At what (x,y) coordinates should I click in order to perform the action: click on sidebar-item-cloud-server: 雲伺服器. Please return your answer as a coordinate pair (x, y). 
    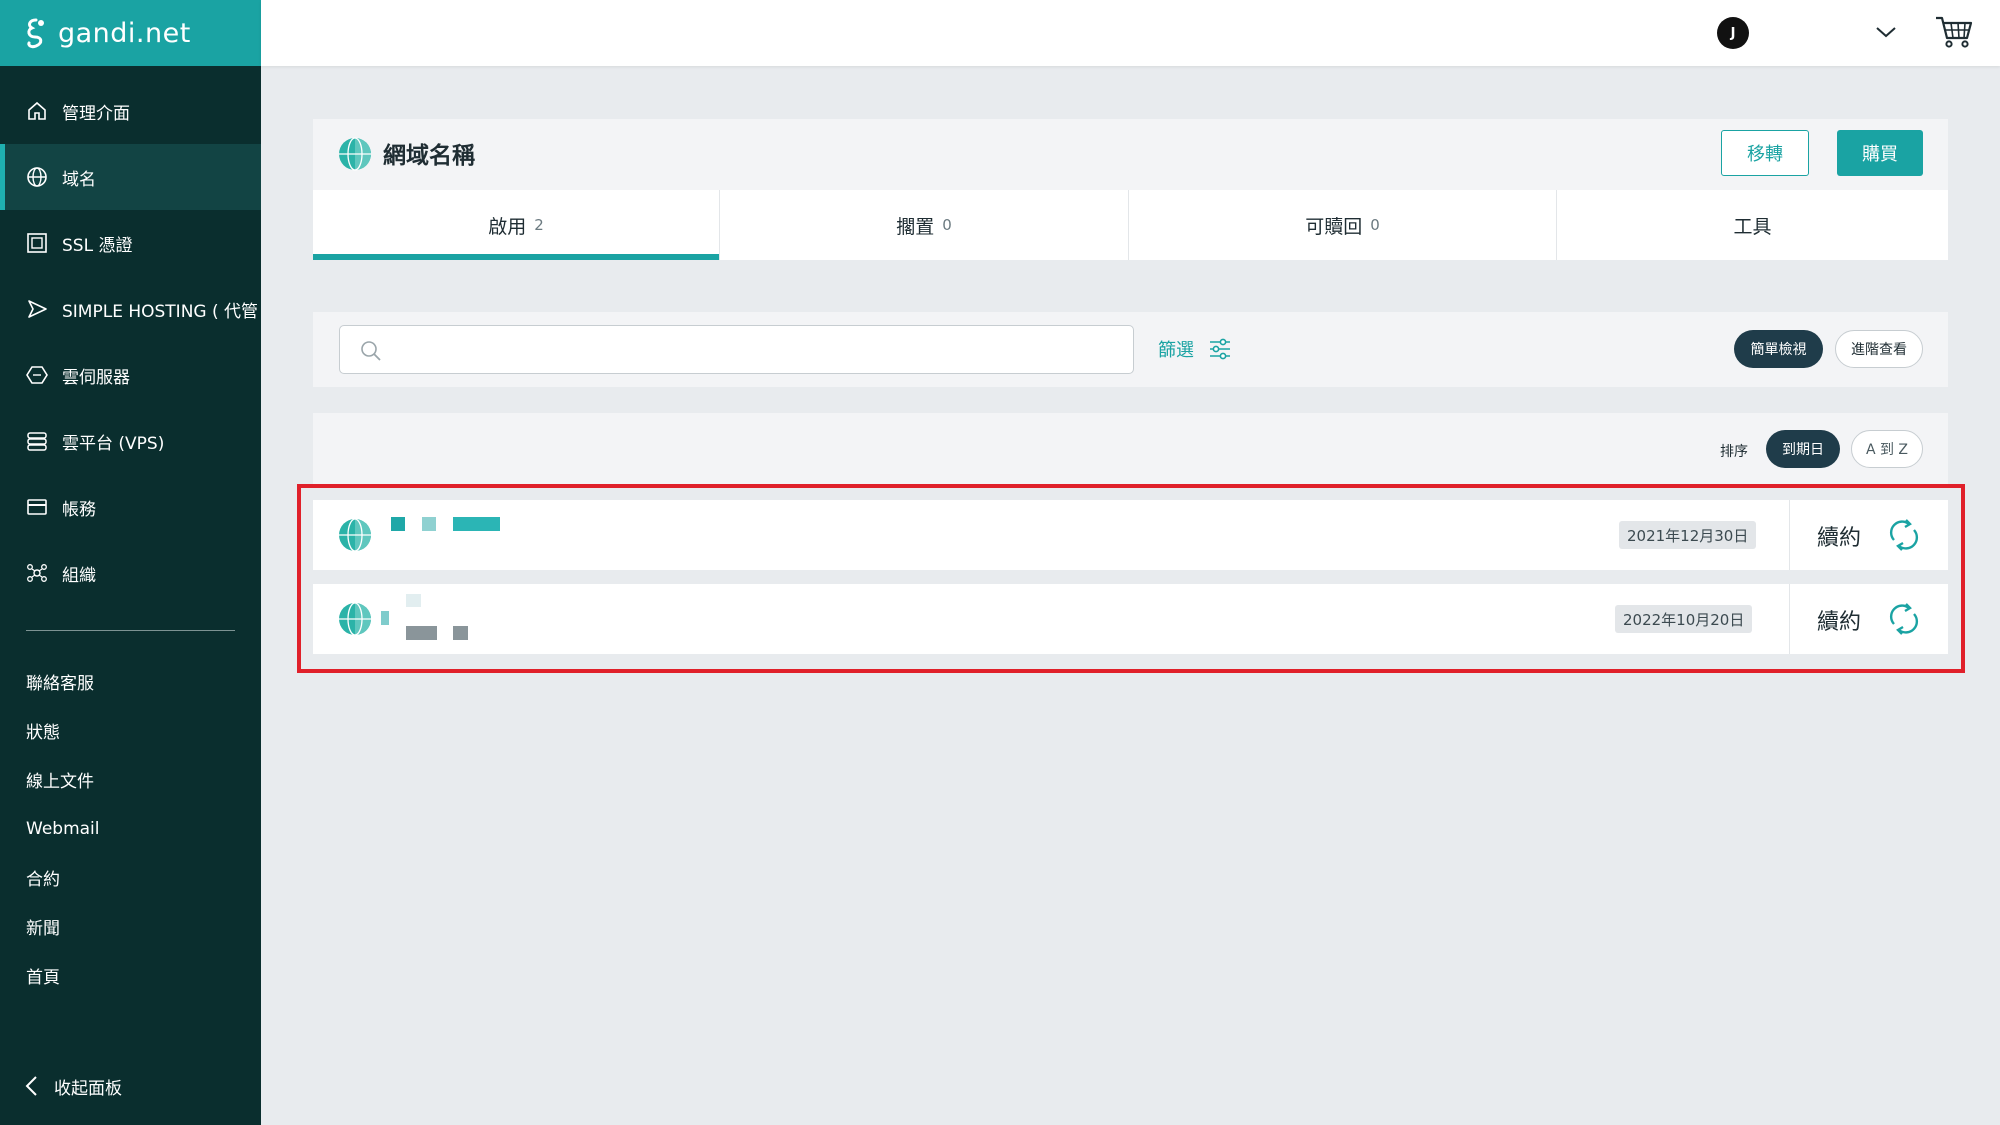
    Looking at the image, I should click on (130, 375).